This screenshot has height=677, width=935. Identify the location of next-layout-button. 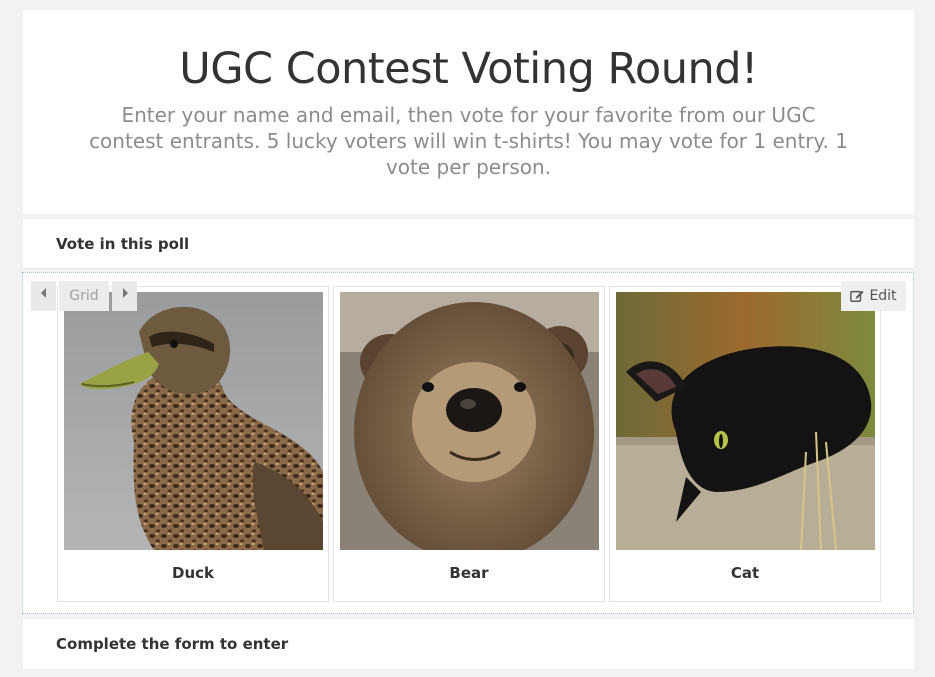
(124, 296).